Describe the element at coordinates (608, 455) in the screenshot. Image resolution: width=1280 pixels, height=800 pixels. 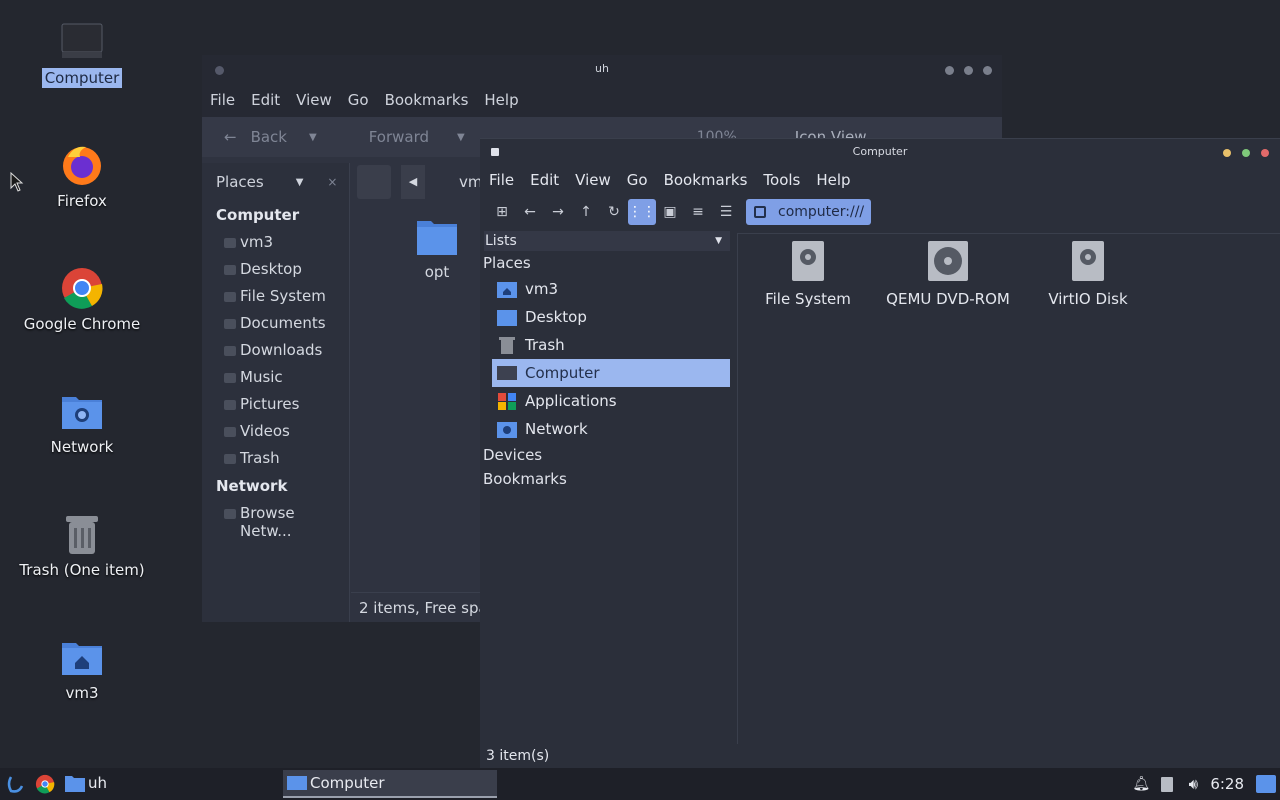
I see `sidebar-section-devices: Devices` at that location.